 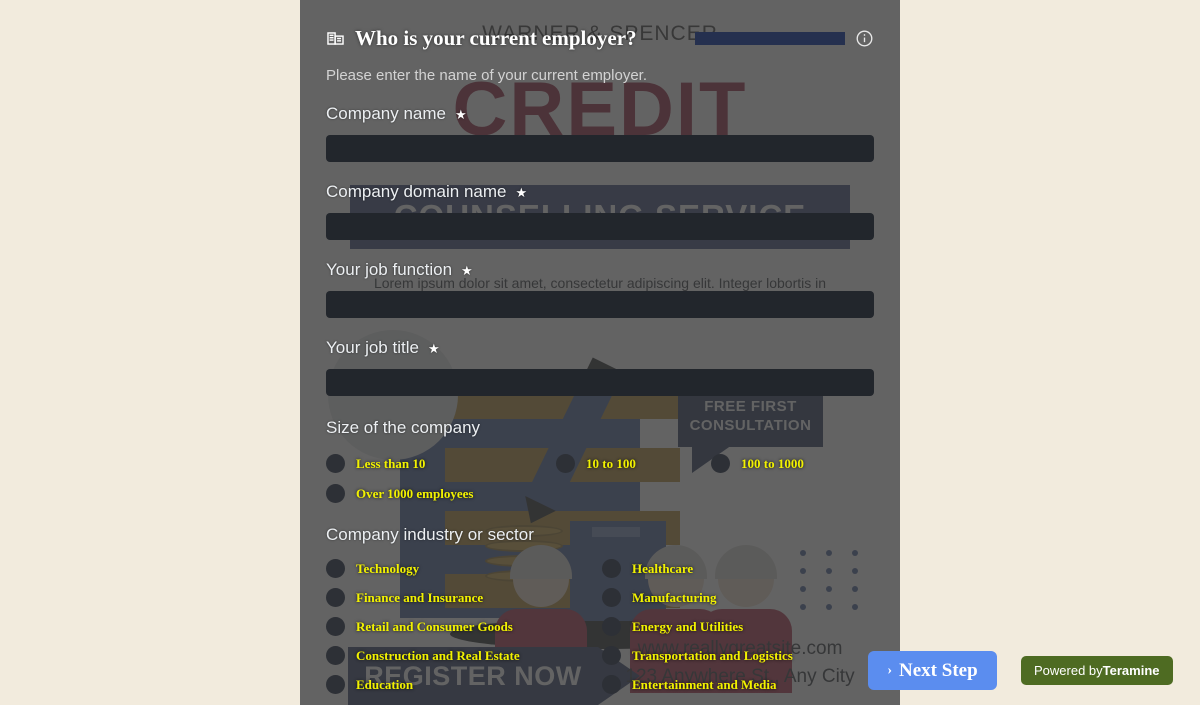 What do you see at coordinates (389, 269) in the screenshot?
I see `field-label-text: Your job function` at bounding box center [389, 269].